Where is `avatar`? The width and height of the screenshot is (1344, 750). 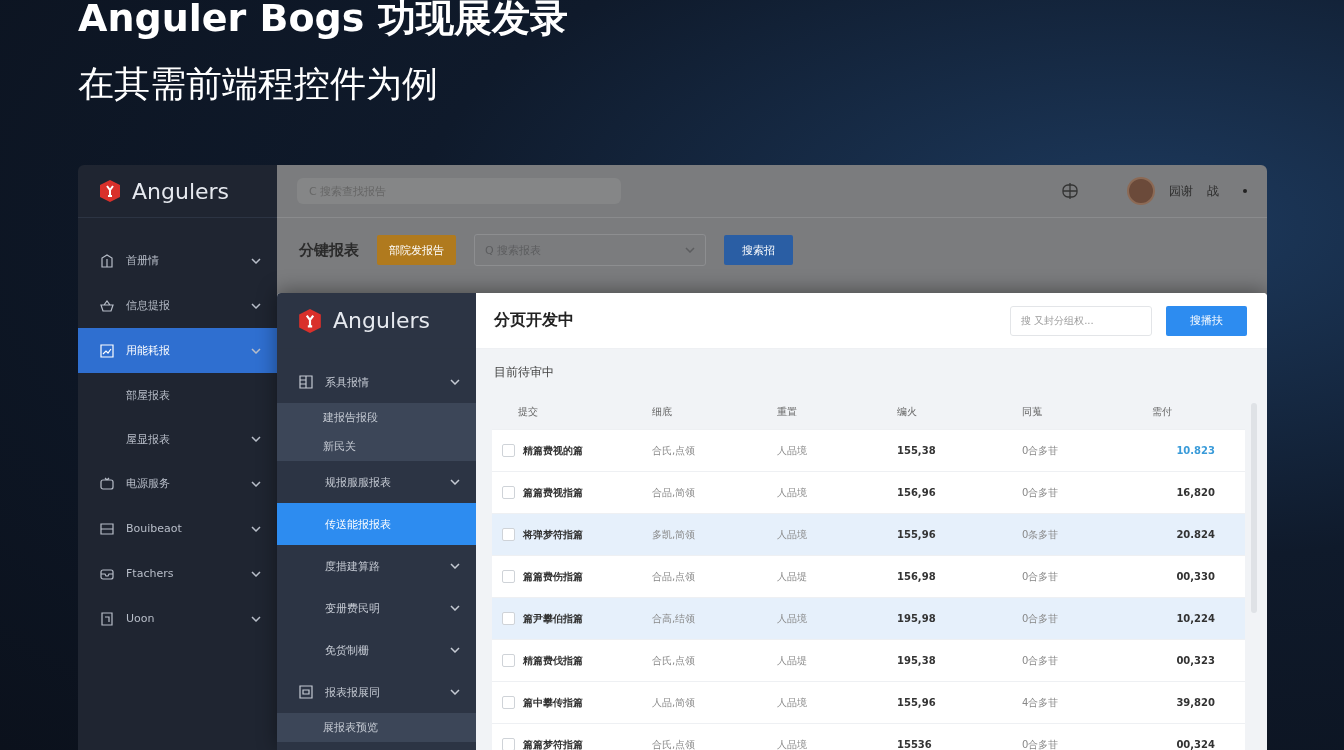 avatar is located at coordinates (1141, 191).